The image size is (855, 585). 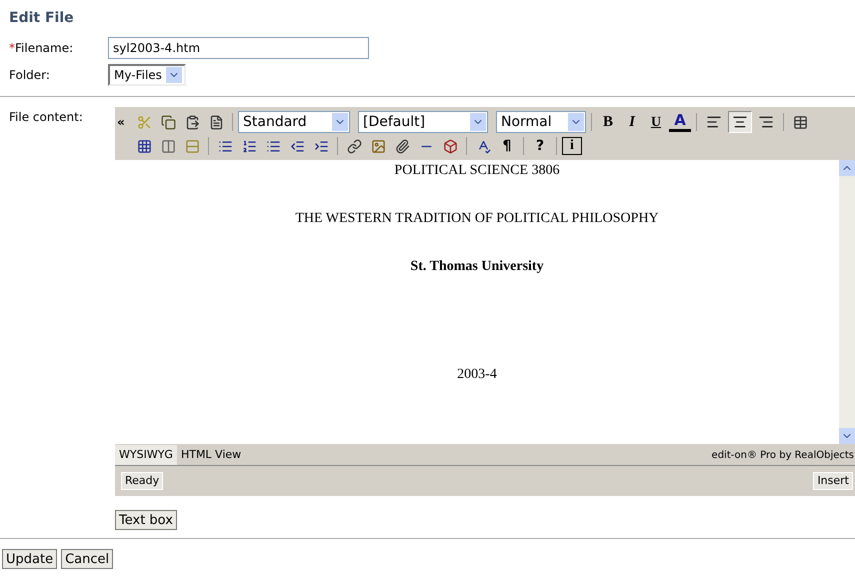 What do you see at coordinates (87, 559) in the screenshot?
I see `form-button: Cancel` at bounding box center [87, 559].